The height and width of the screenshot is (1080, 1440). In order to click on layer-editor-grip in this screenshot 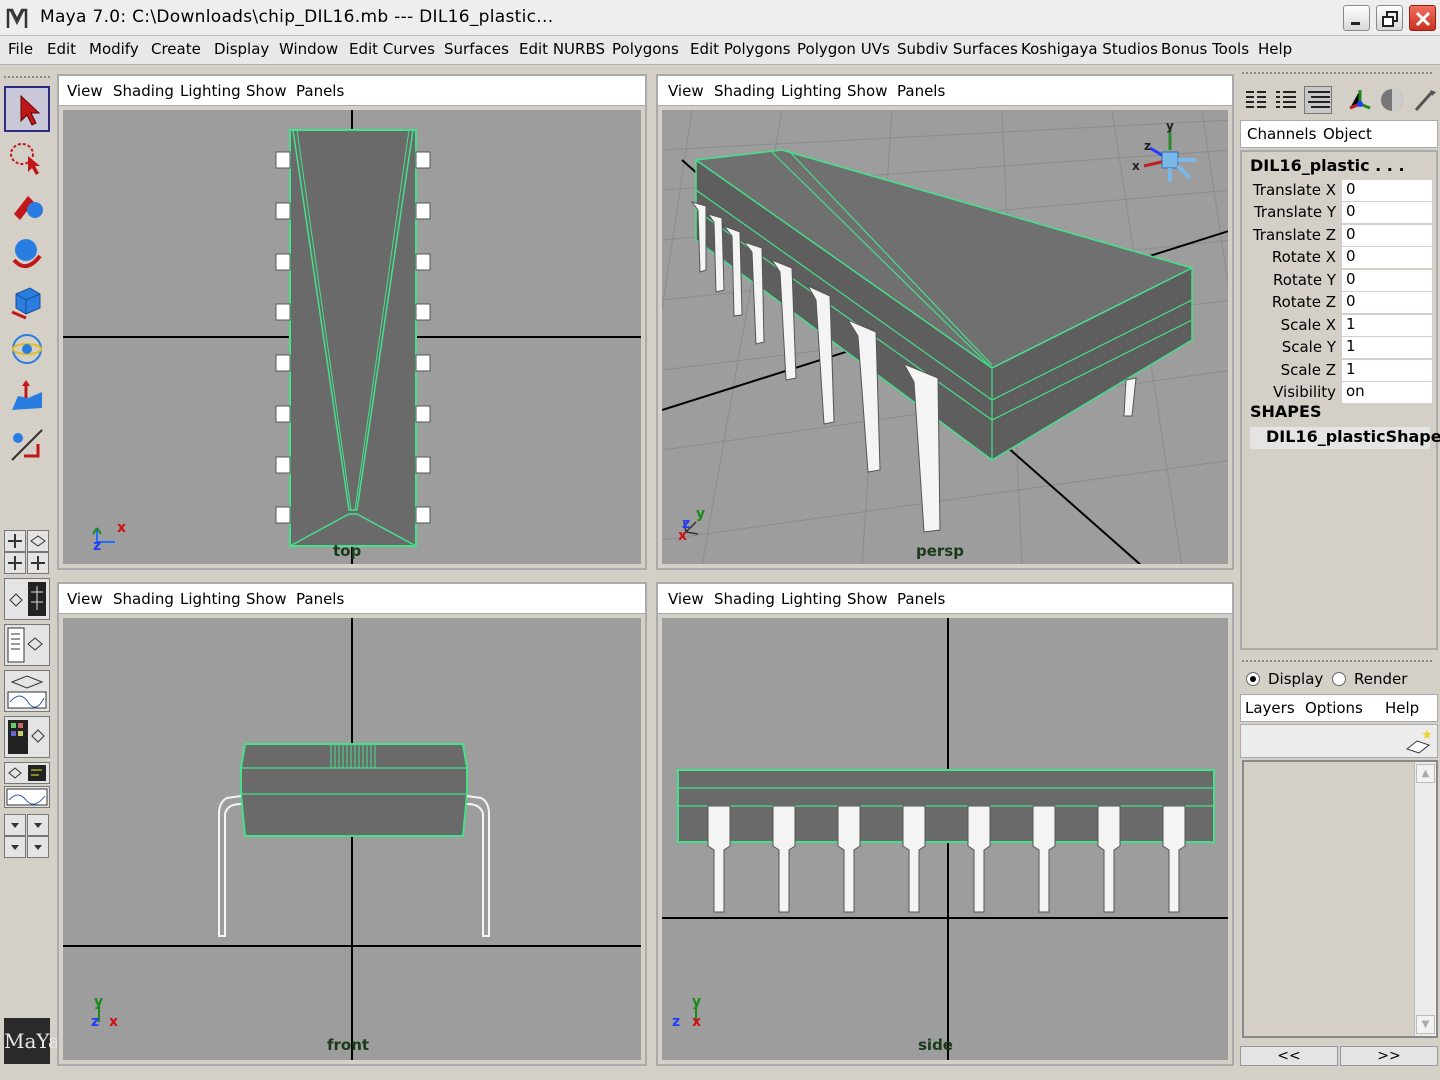, I will do `click(1337, 662)`.